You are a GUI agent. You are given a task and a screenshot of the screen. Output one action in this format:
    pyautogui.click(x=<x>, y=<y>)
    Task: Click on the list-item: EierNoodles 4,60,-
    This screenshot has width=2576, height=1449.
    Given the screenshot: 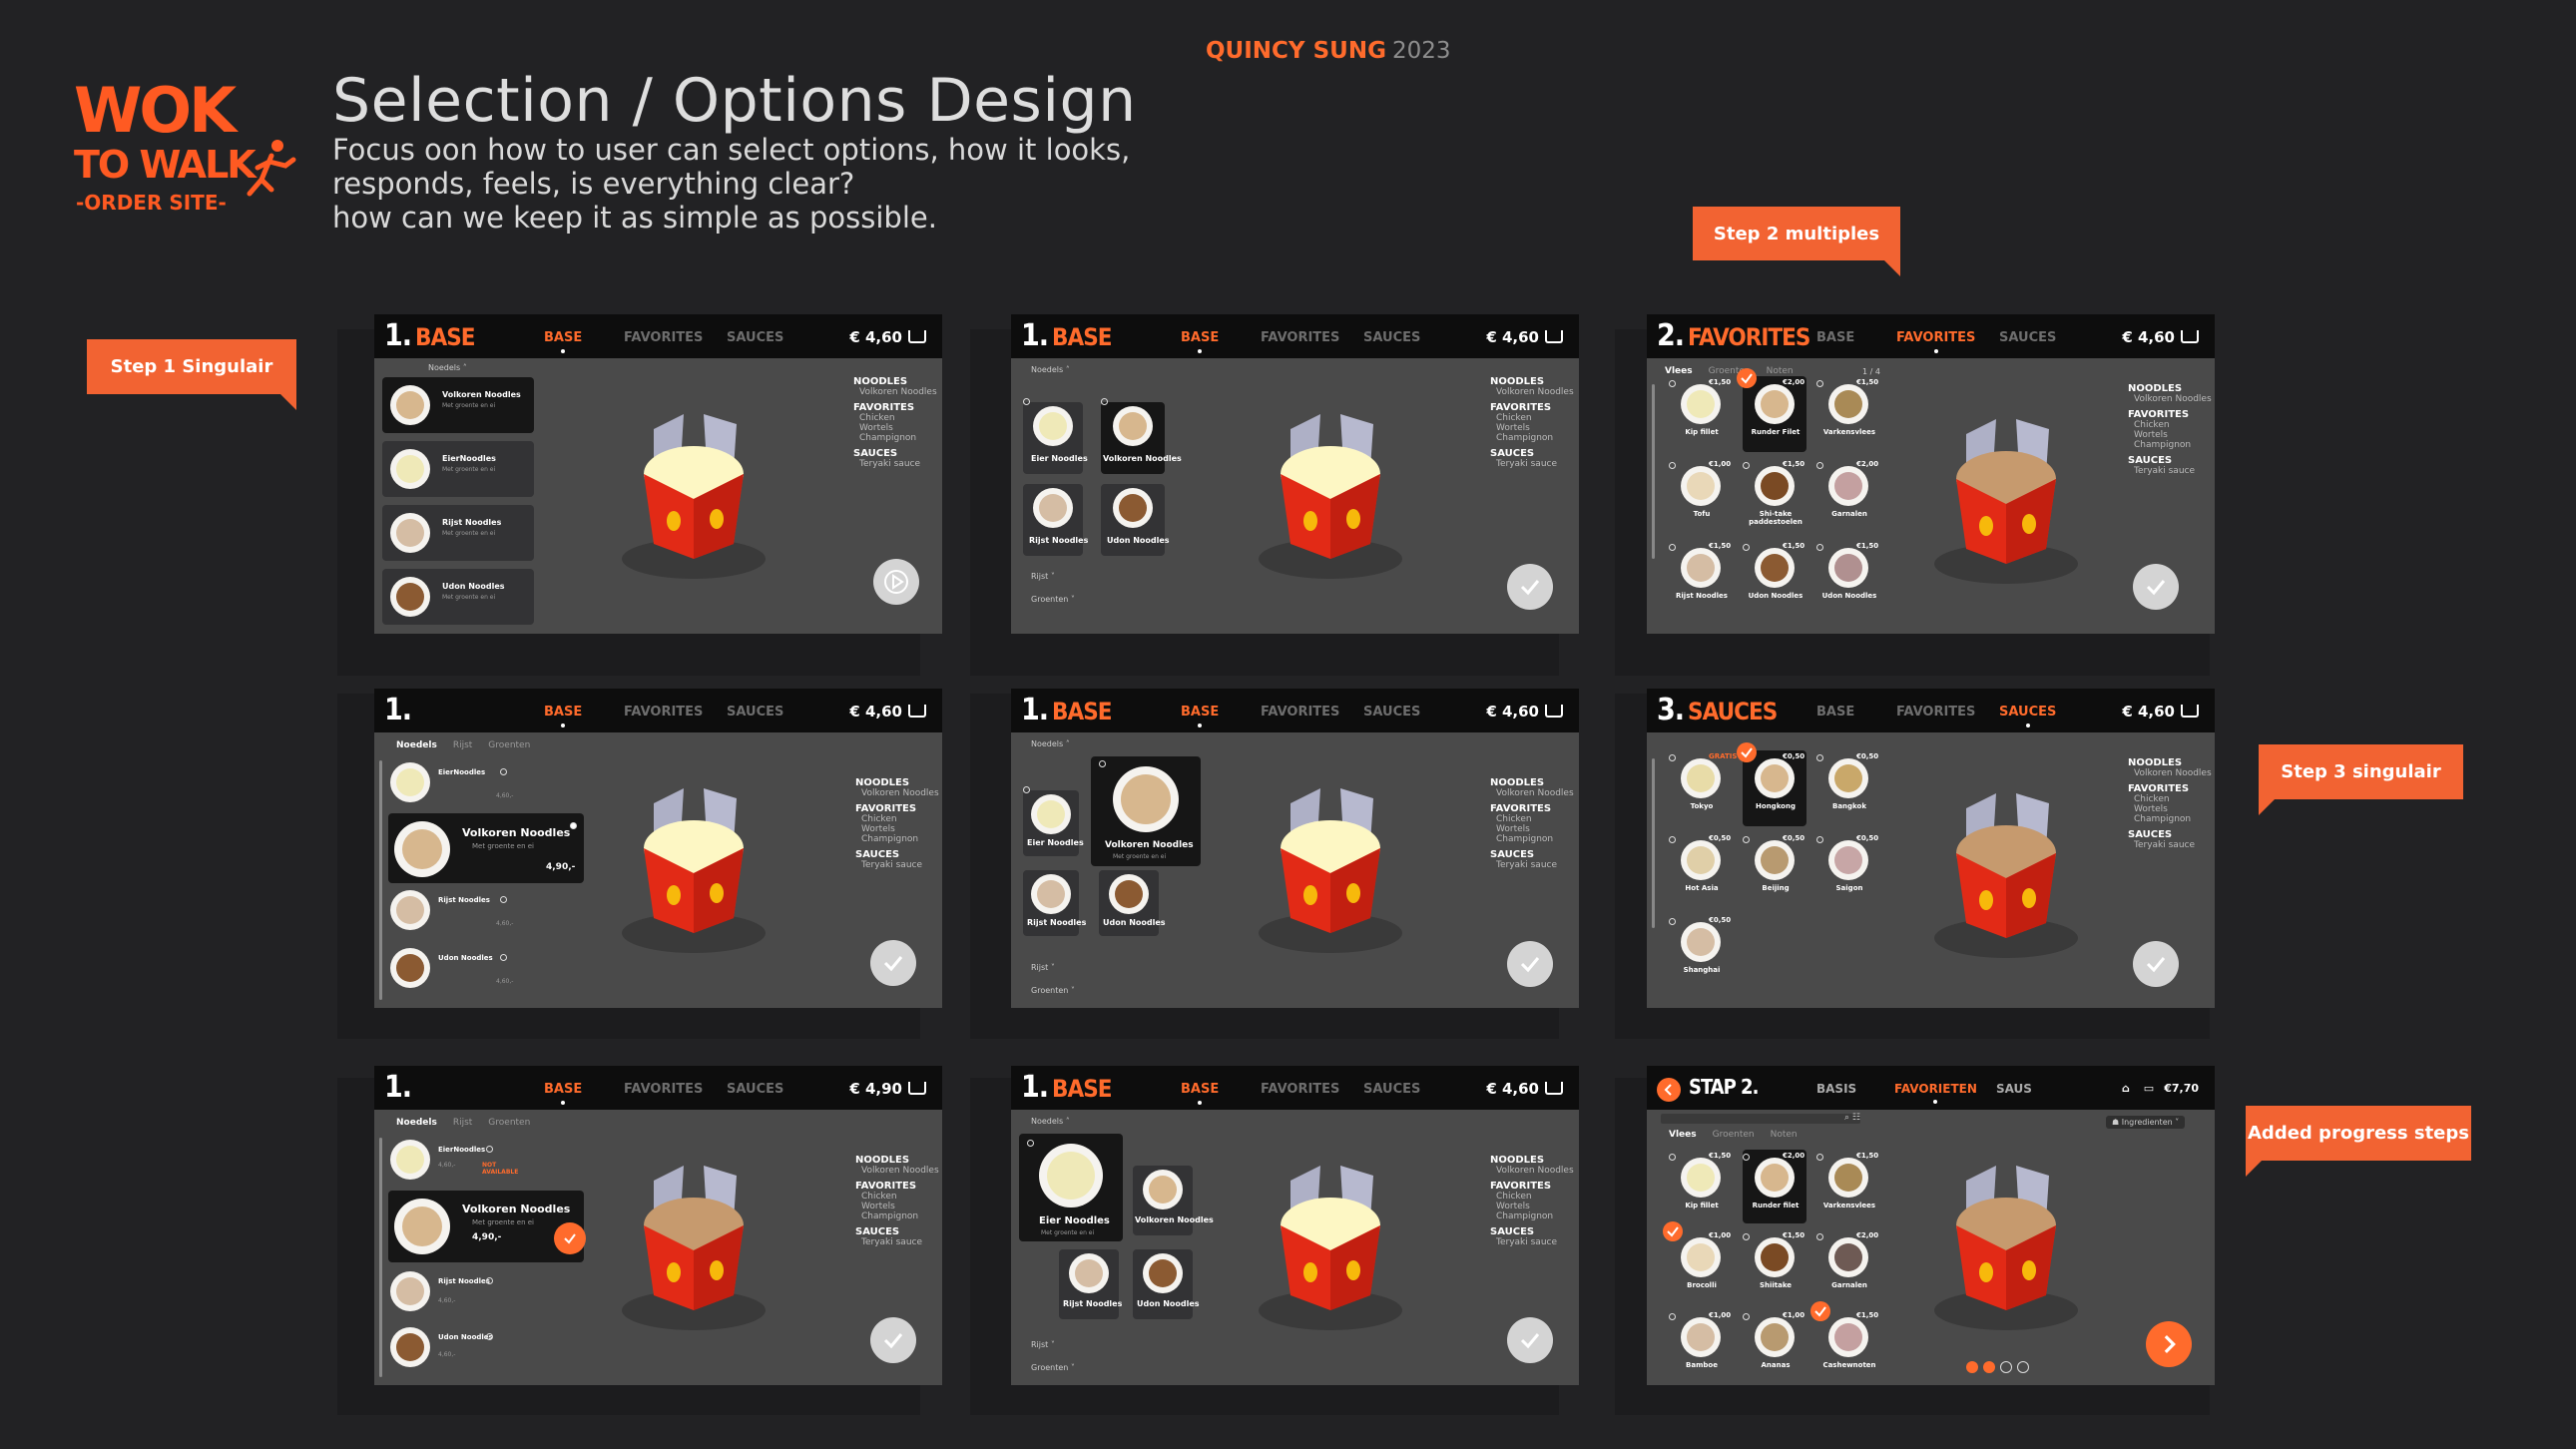 What is the action you would take?
    pyautogui.click(x=450, y=782)
    